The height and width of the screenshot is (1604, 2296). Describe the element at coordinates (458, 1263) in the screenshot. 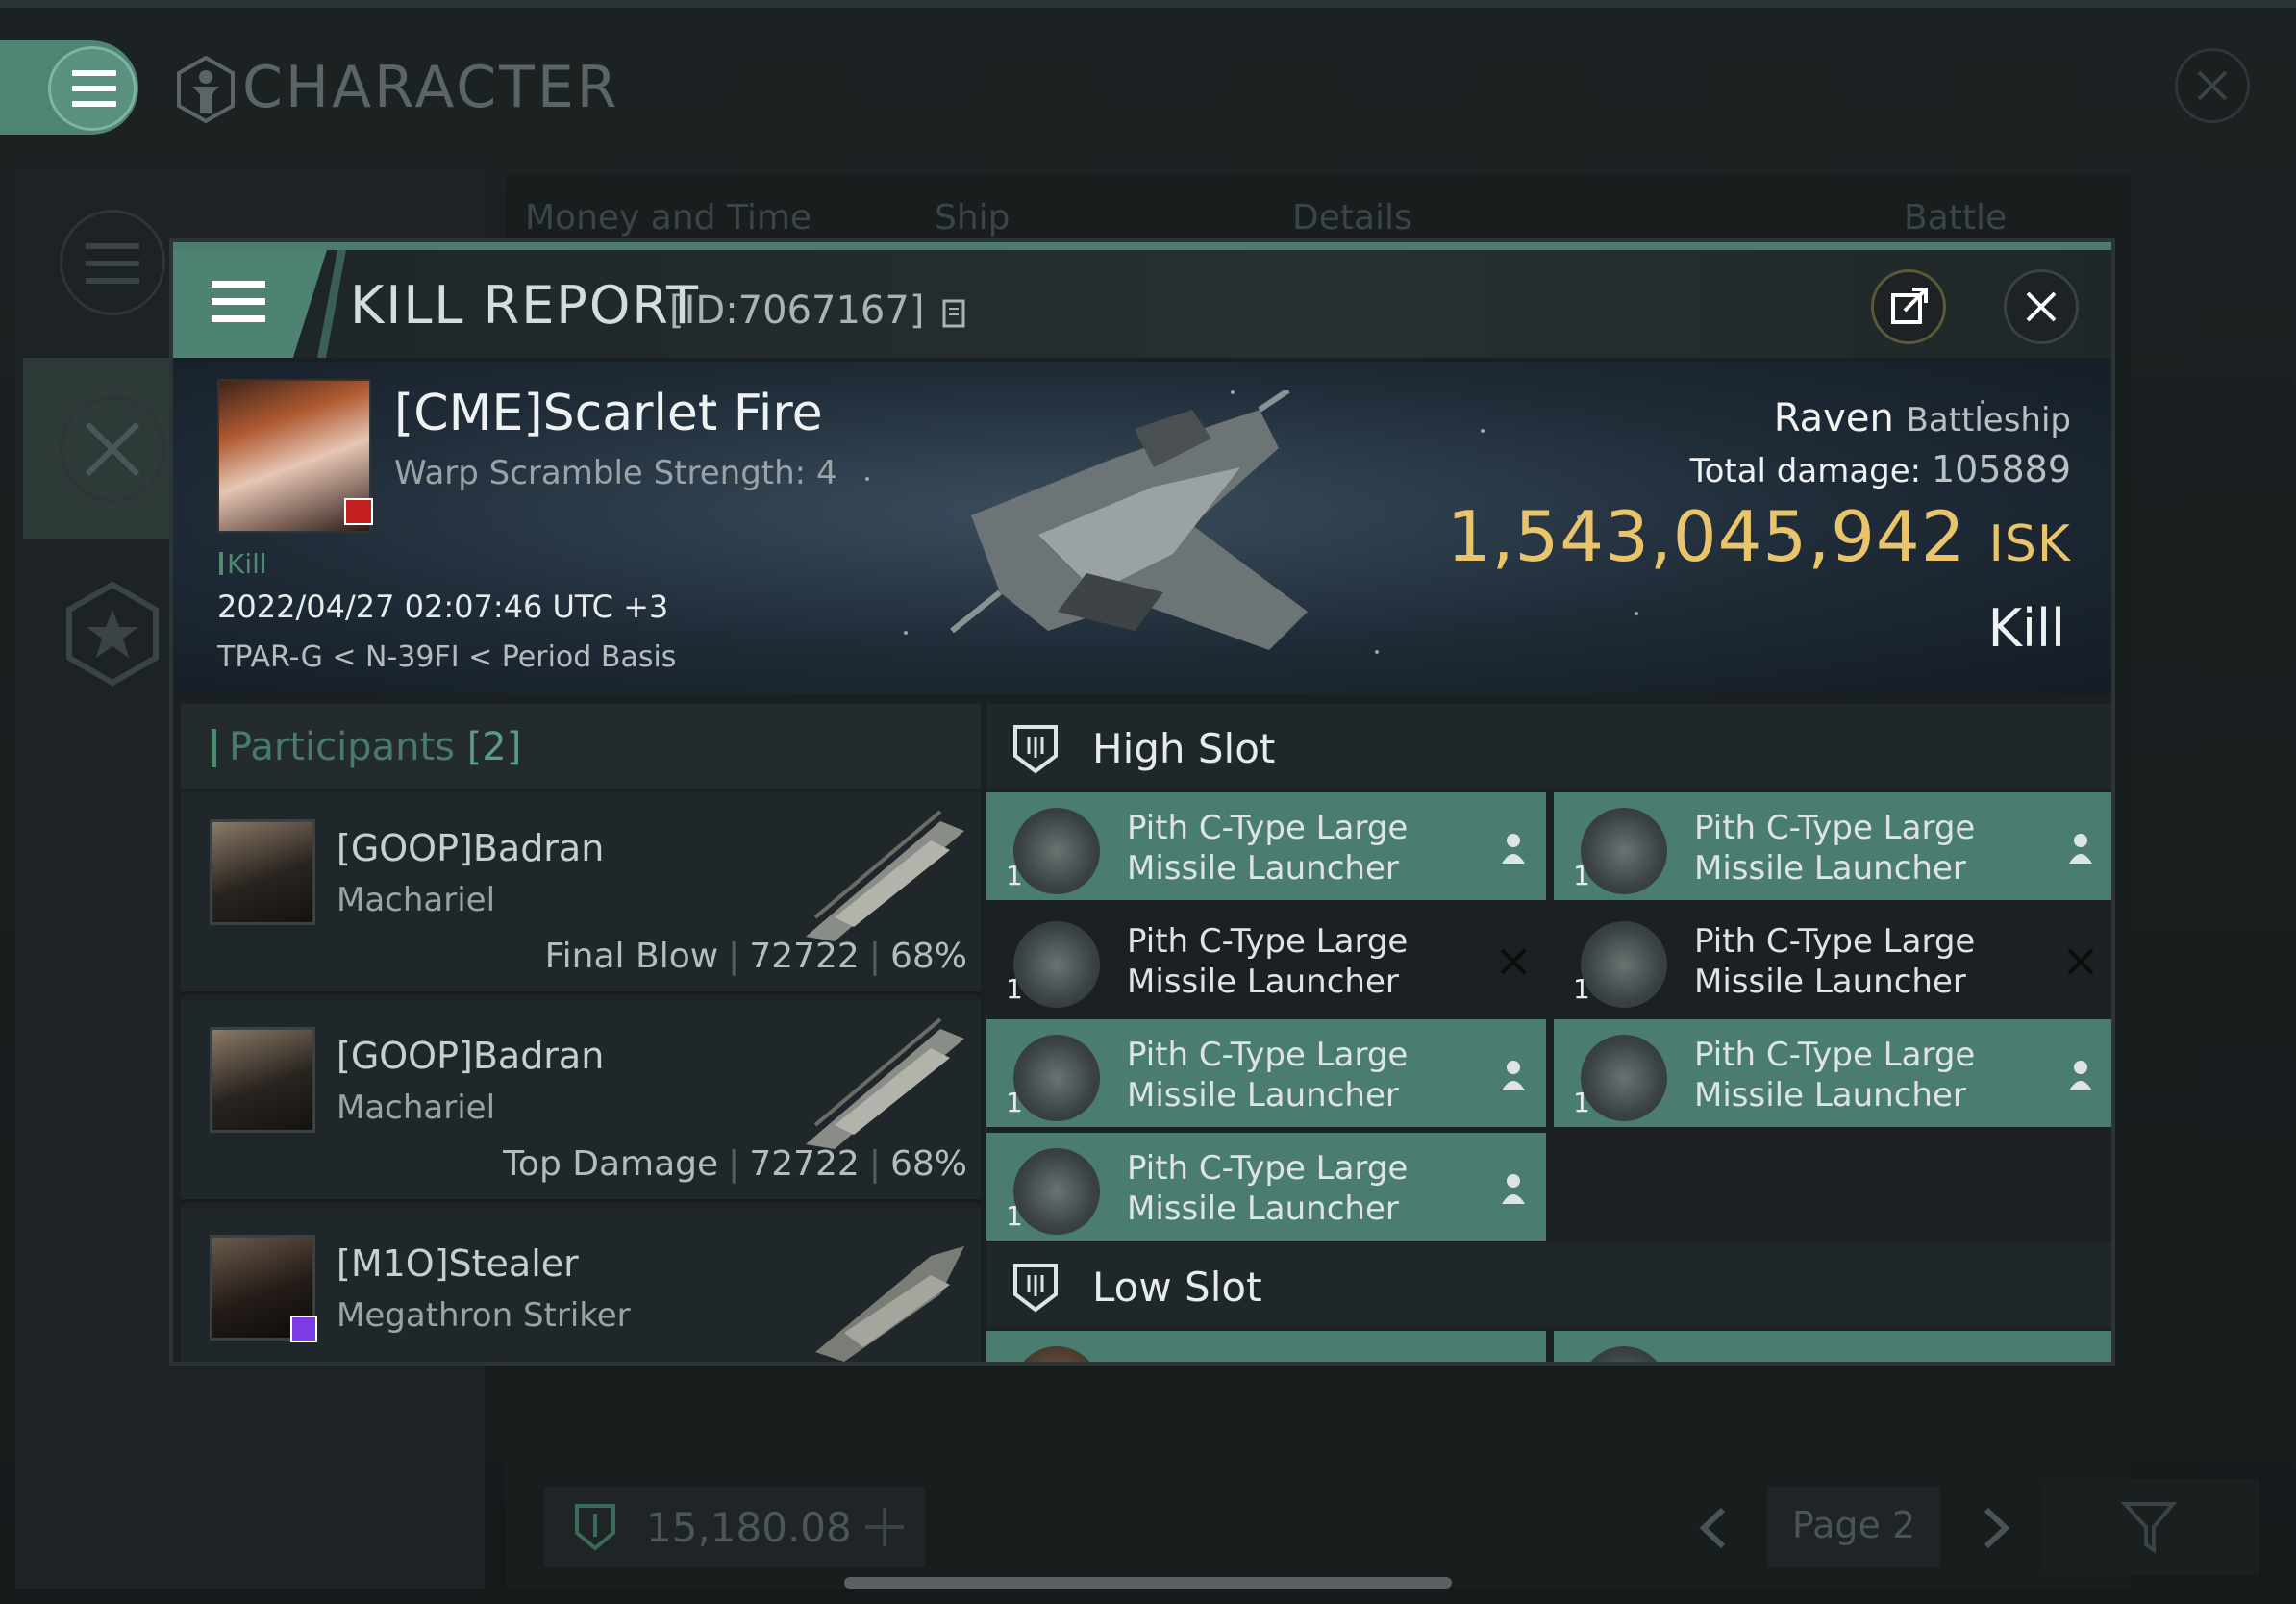

I see `participant-name: [M1O]Stealer` at that location.